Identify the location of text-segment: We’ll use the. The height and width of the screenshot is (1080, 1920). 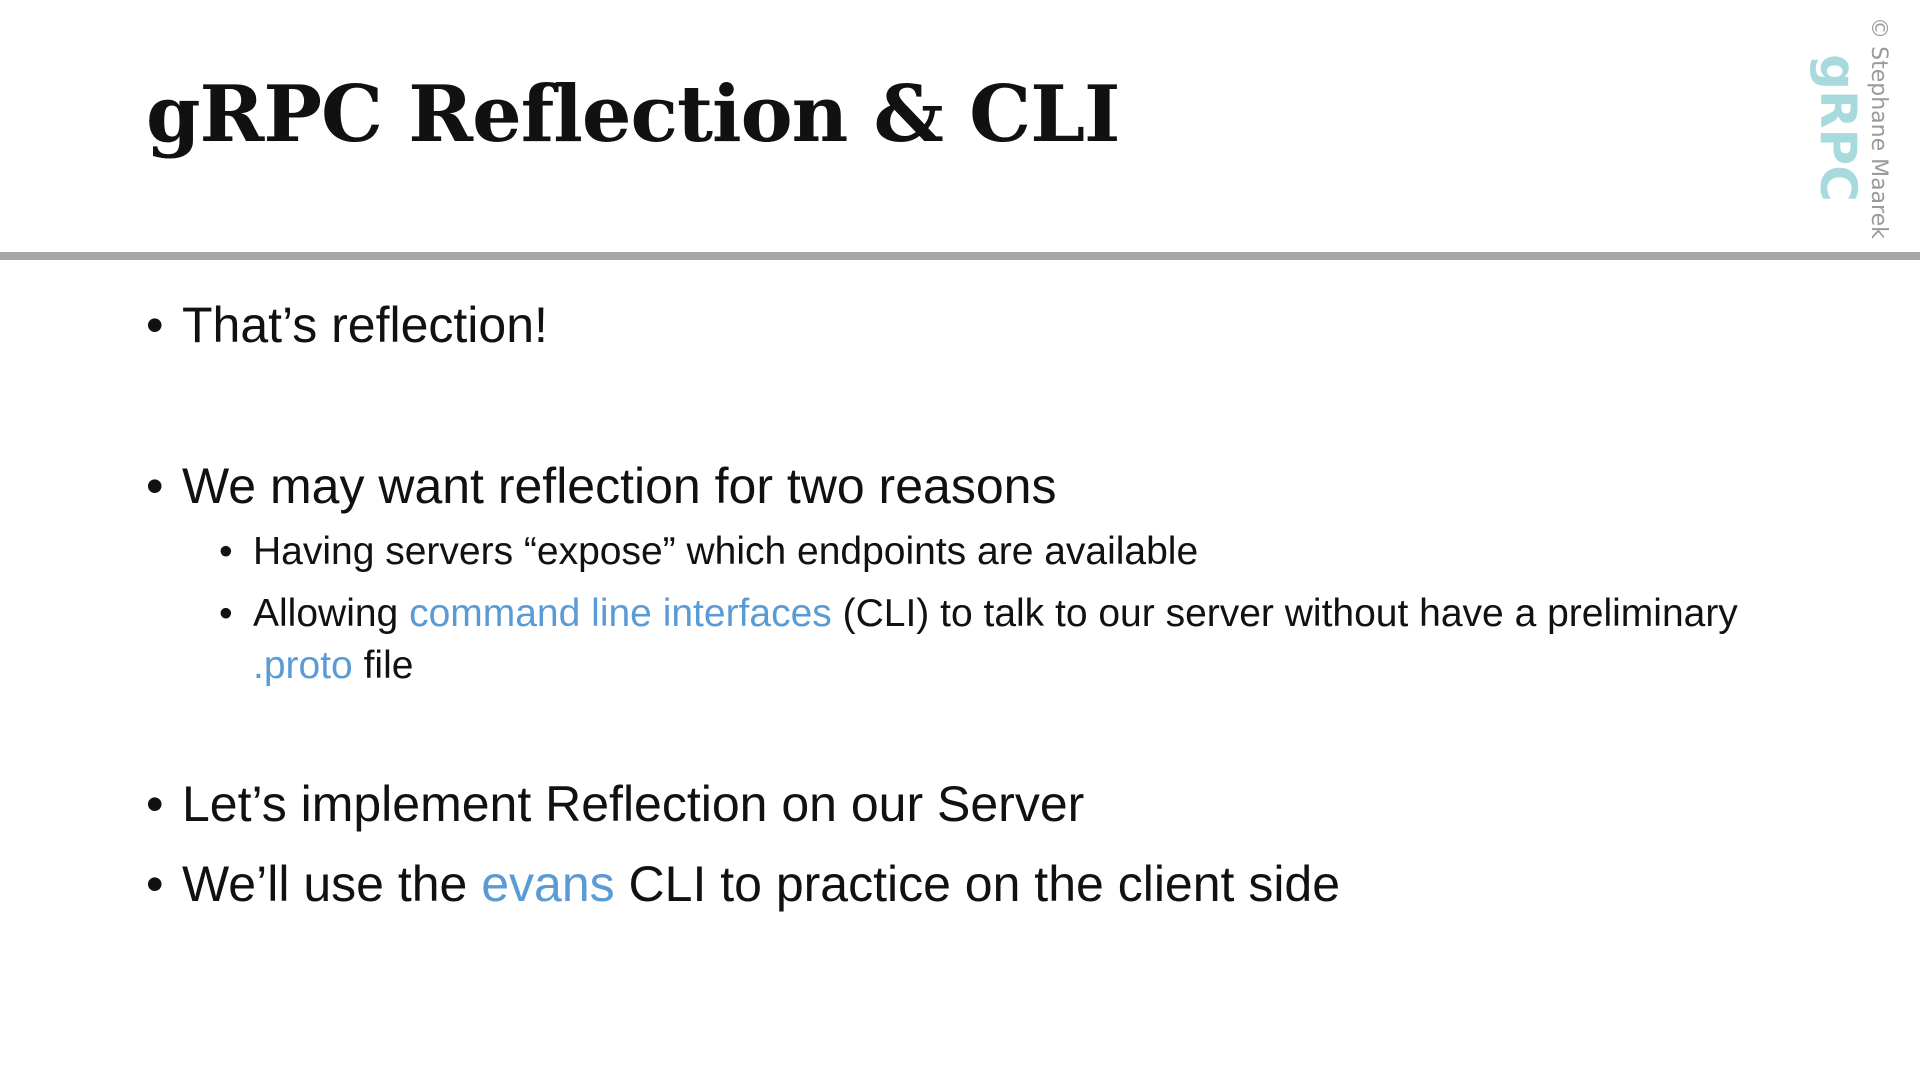
(332, 884).